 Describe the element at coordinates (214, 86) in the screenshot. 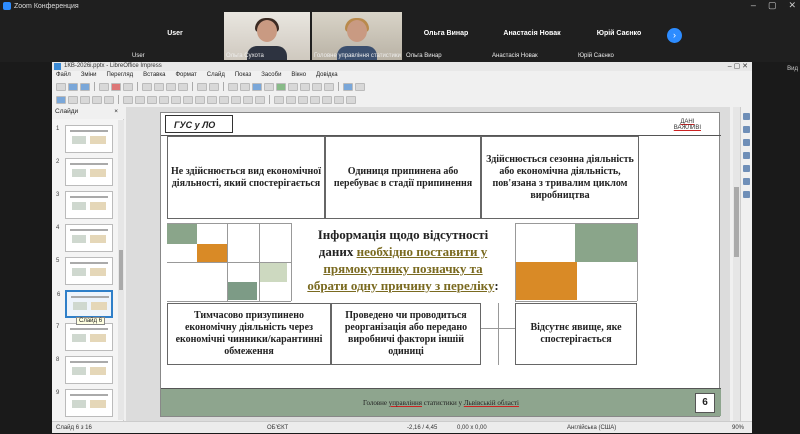

I see `redo-icon` at that location.